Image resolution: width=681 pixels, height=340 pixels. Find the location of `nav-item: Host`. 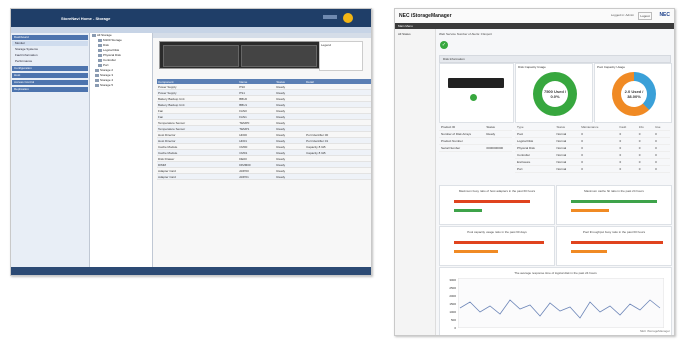

nav-item: Host is located at coordinates (50, 75).